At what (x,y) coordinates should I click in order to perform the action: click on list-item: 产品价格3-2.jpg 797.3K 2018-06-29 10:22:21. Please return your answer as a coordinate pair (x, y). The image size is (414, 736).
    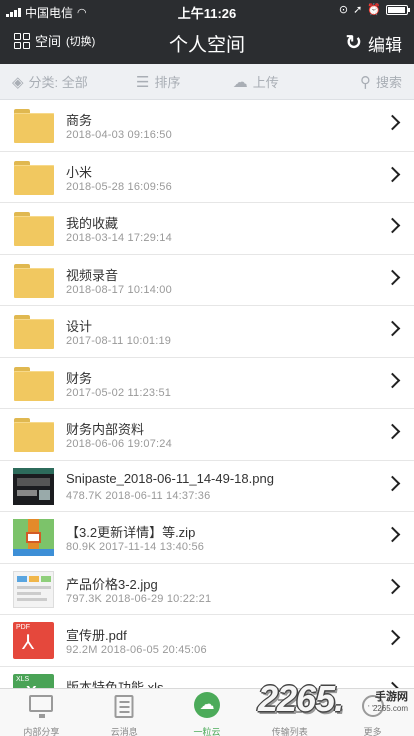
    Looking at the image, I should click on (207, 589).